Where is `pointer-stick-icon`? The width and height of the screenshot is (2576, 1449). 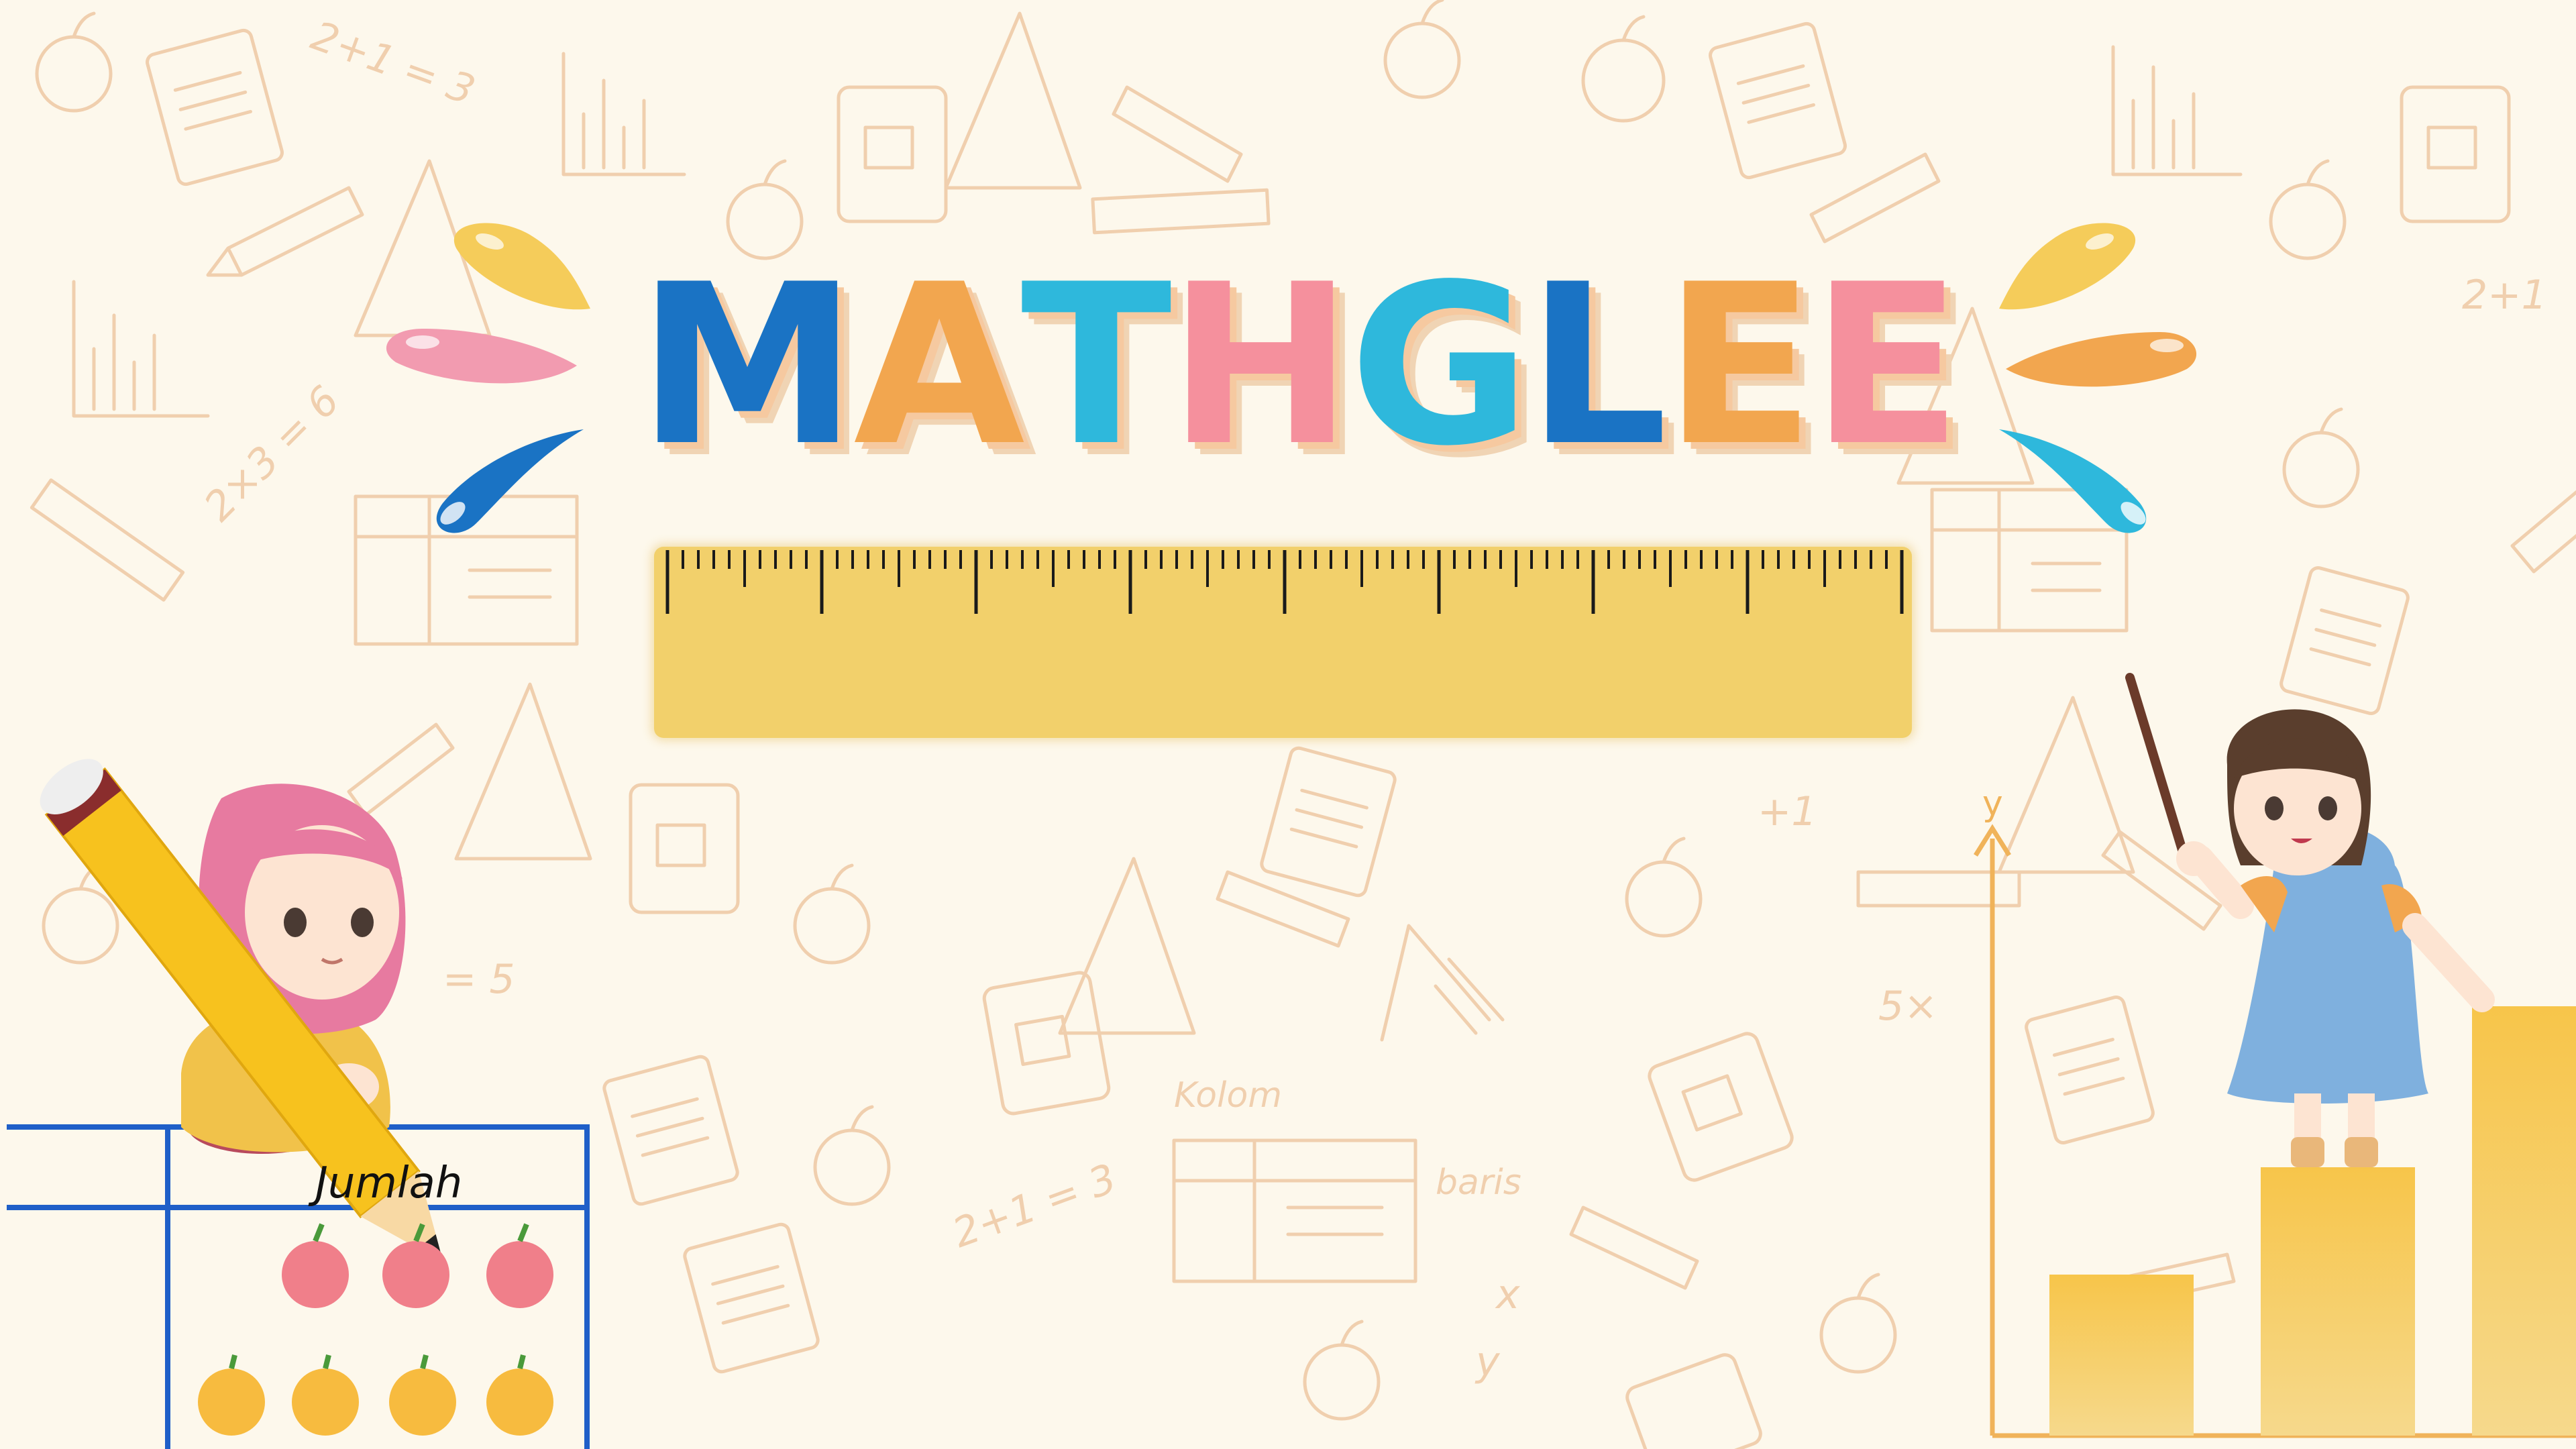
pointer-stick-icon is located at coordinates (2158, 771).